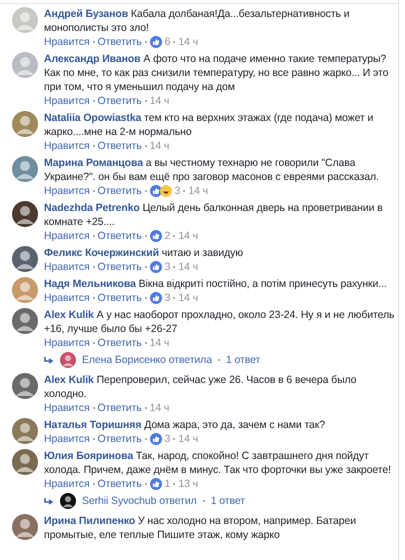  Describe the element at coordinates (197, 21) in the screenshot. I see `comment-text: Андрей Бузанов Кабала долбаная!Да...безальтернативность и монополисты это зло!` at that location.